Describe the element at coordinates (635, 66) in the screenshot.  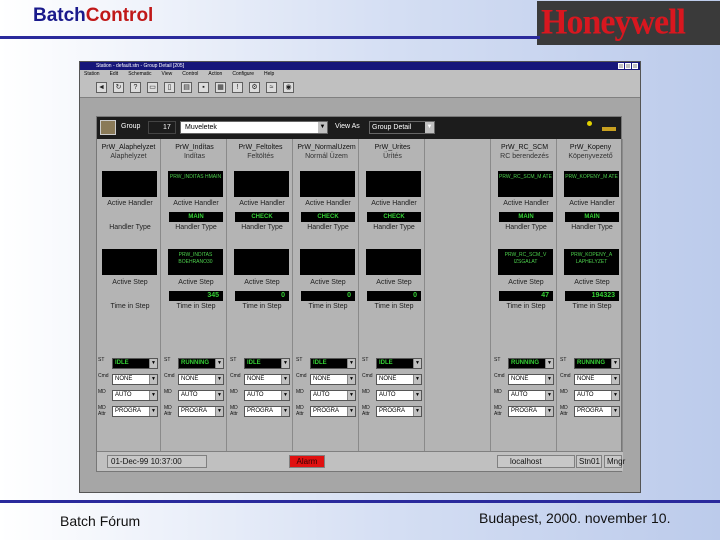
I see `close-button` at that location.